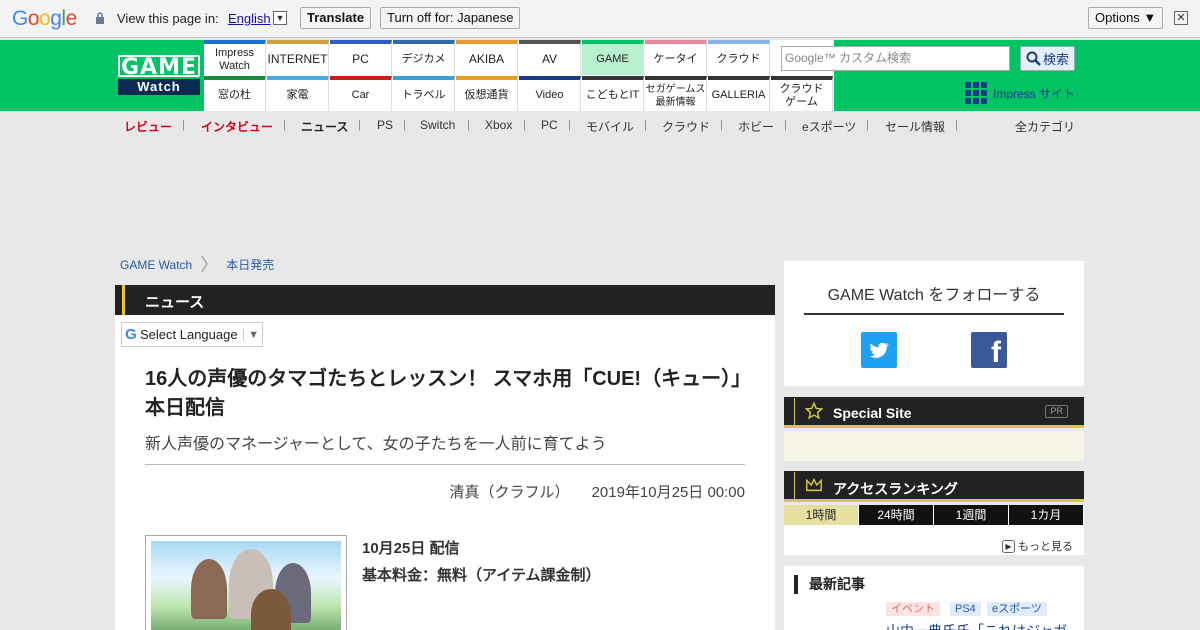  Describe the element at coordinates (249, 18) in the screenshot. I see `target-language-link: English` at that location.